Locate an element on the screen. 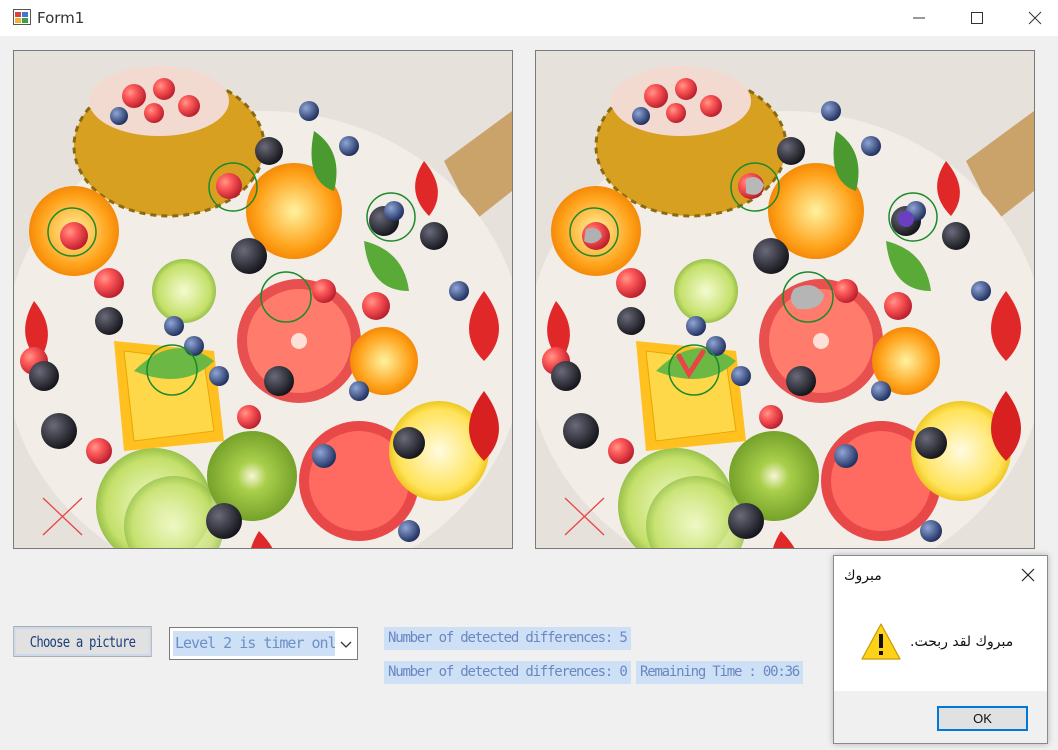  remaining-time-label: Remaining Time : 00:36 is located at coordinates (720, 672).